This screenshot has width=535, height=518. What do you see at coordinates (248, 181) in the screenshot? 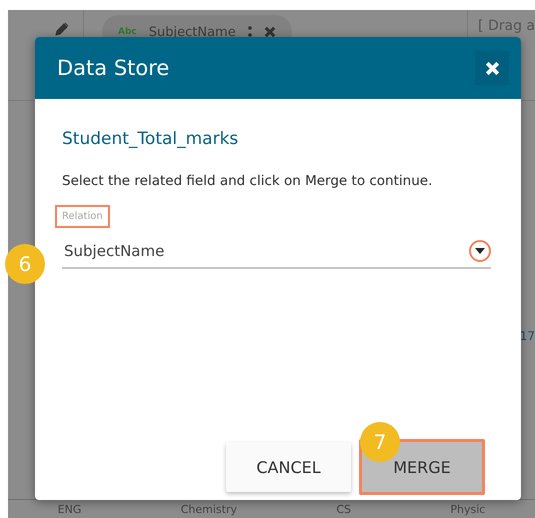
I see `instruction-text: Select the related field and click on Merge to continue.` at bounding box center [248, 181].